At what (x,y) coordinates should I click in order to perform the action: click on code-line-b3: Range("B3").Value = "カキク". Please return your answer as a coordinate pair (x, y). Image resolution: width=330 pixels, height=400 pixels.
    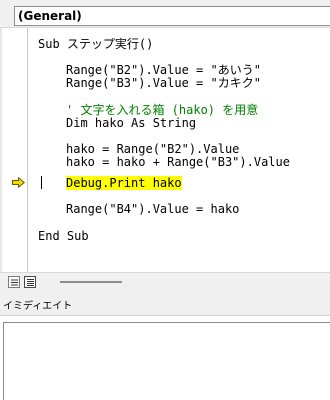
    Looking at the image, I should click on (163, 83).